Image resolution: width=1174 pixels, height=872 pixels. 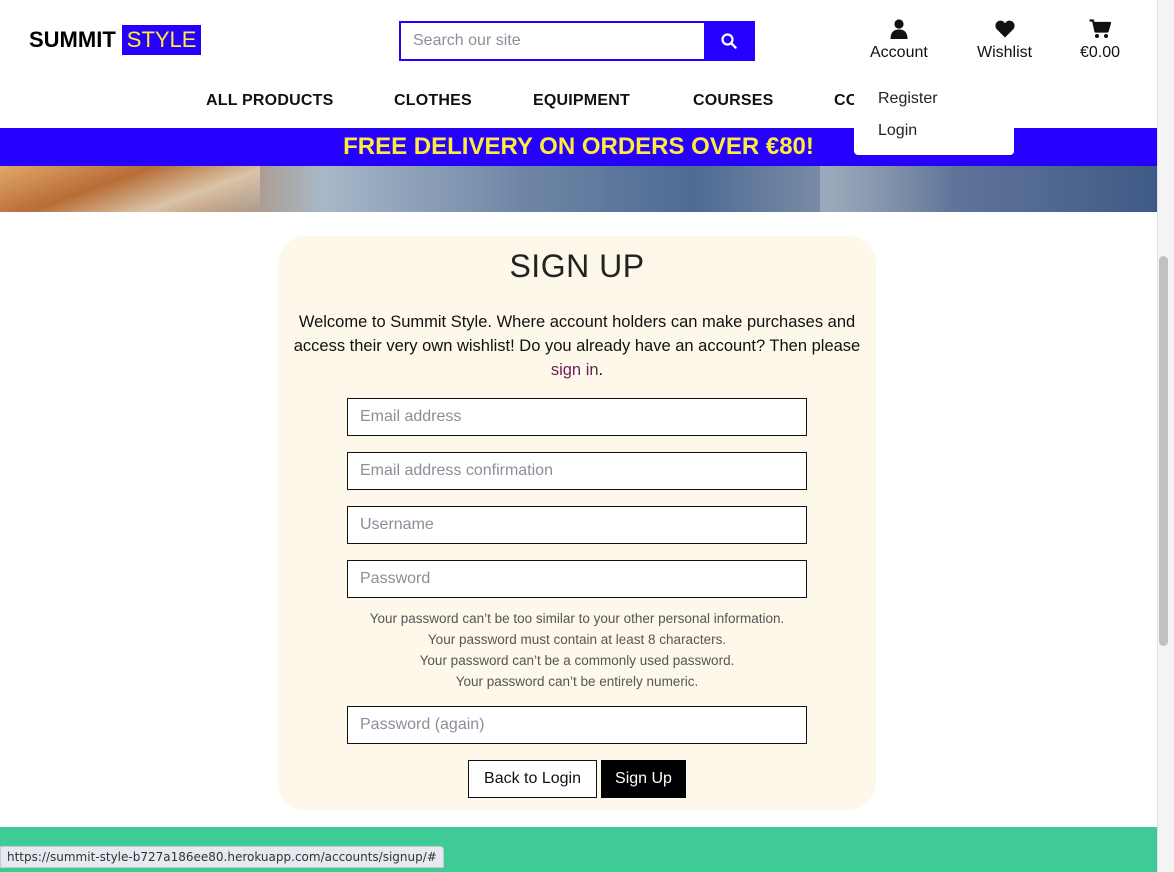 I want to click on password-field, so click(x=577, y=579).